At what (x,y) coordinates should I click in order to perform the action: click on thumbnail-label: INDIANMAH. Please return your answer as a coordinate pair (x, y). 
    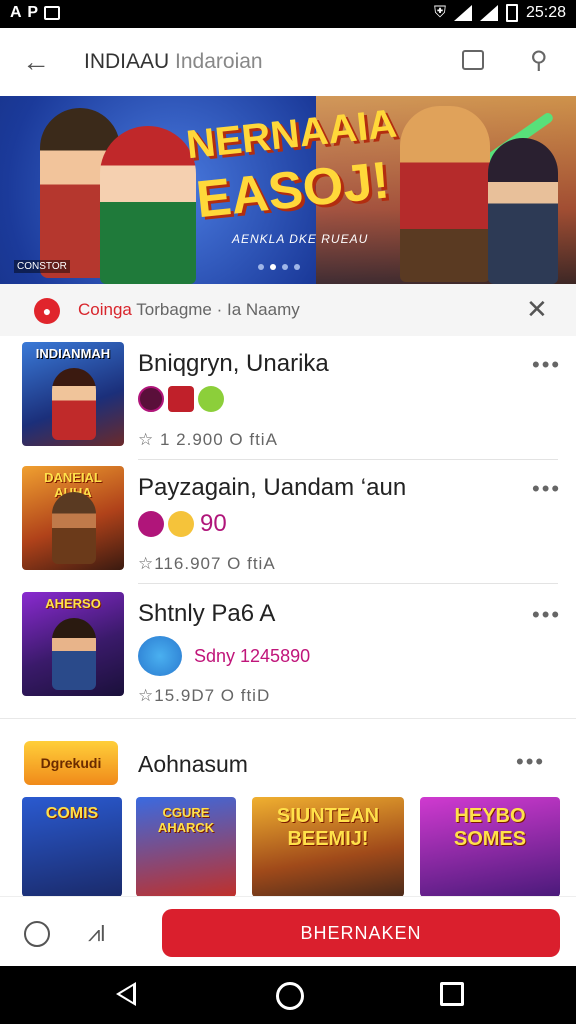
    Looking at the image, I should click on (73, 353).